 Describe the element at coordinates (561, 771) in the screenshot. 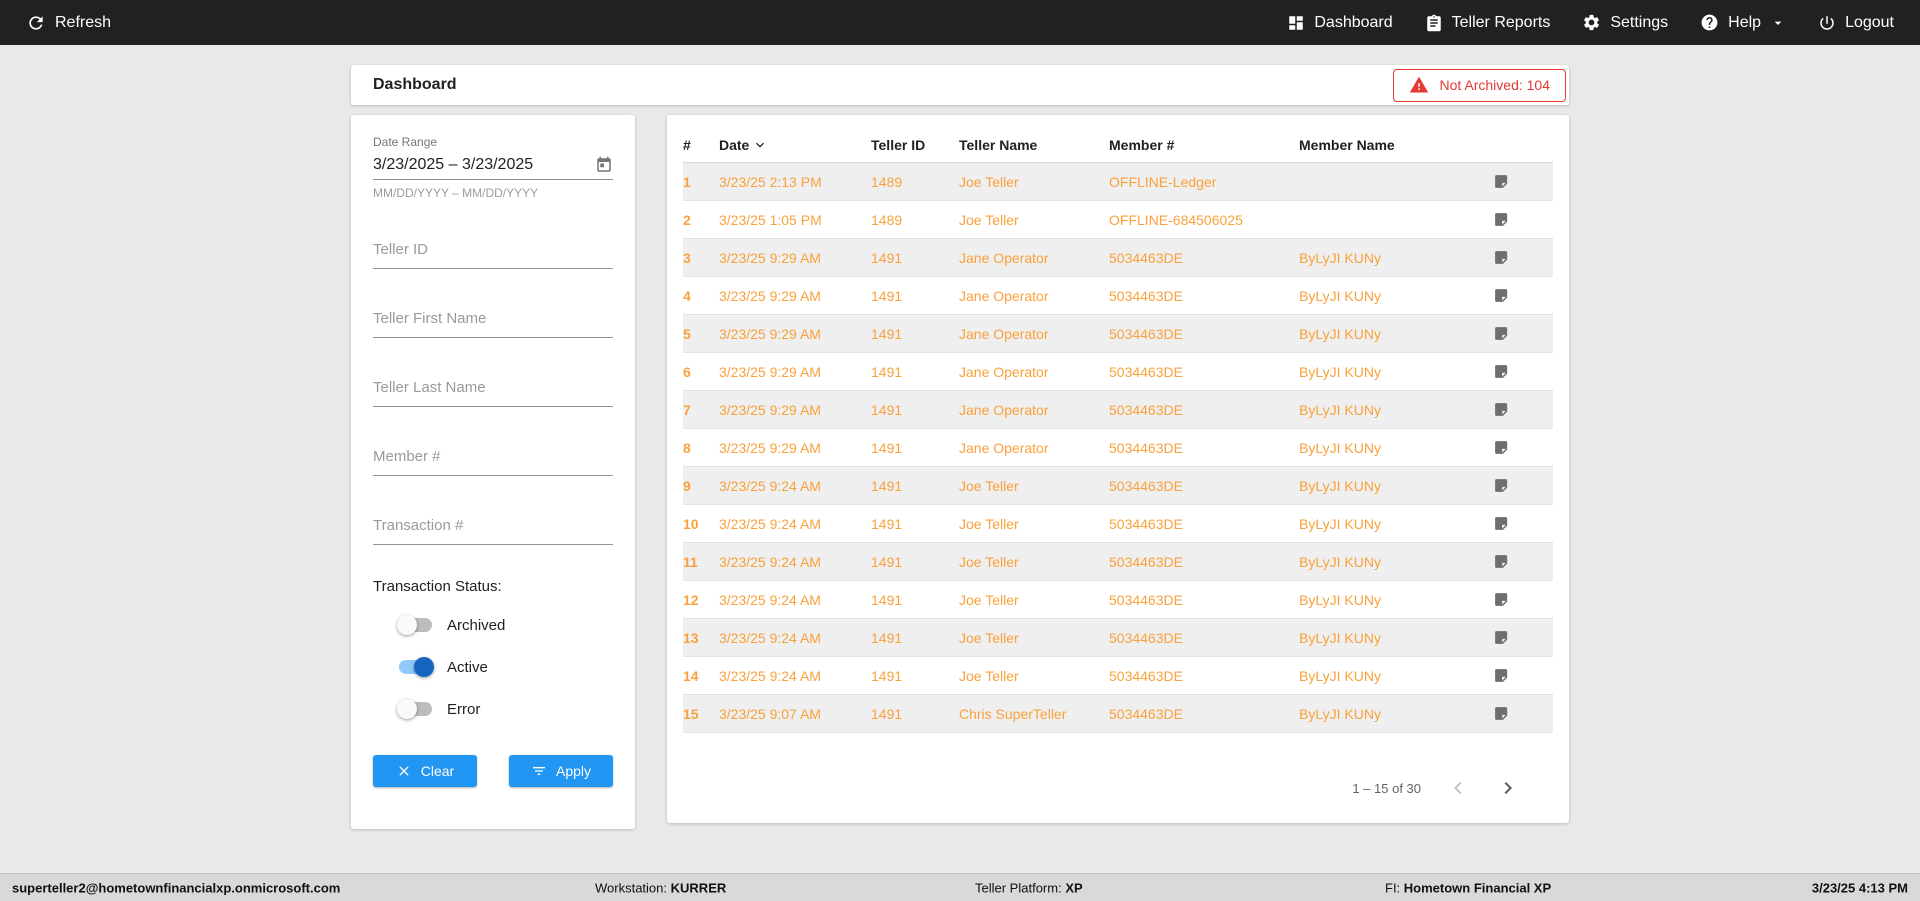

I see `apply-button: Apply` at that location.